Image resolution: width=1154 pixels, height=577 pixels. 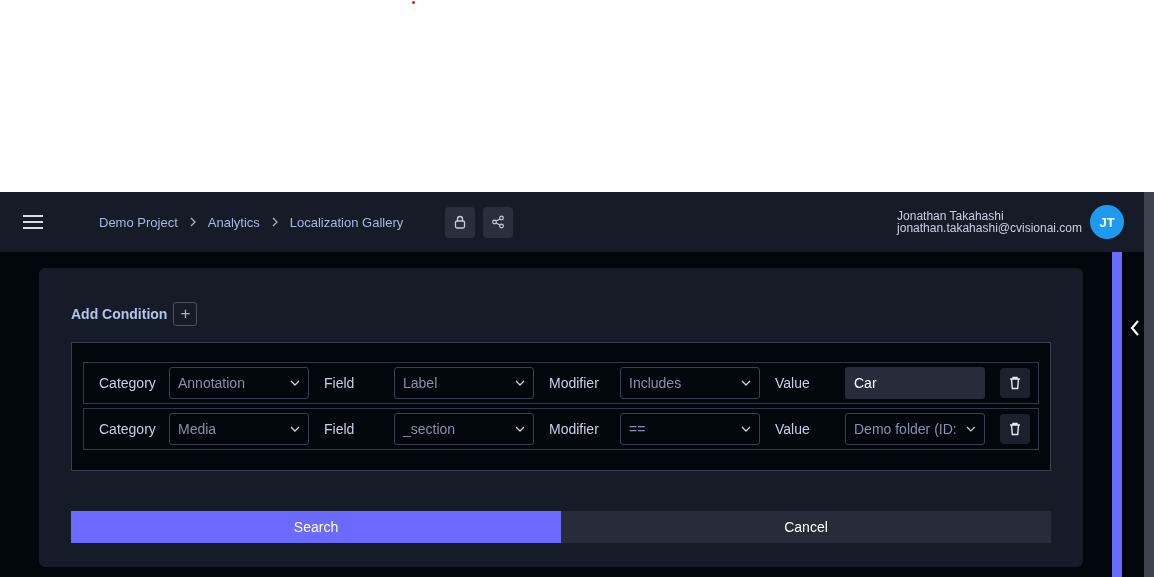 What do you see at coordinates (413, 2) in the screenshot?
I see `marker-dot` at bounding box center [413, 2].